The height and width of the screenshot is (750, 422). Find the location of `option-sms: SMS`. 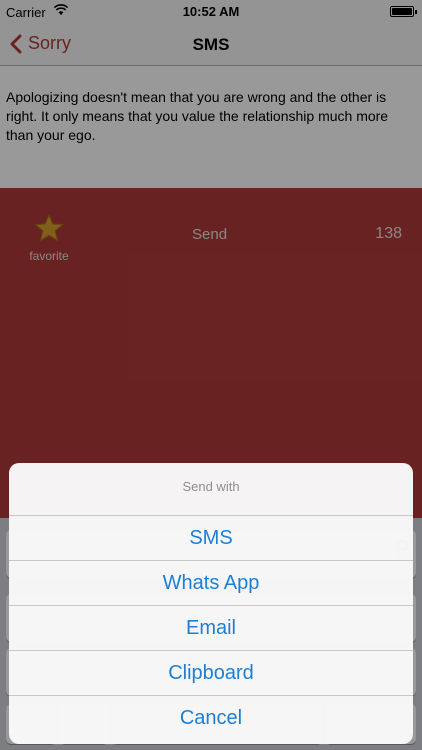

option-sms: SMS is located at coordinates (211, 538).